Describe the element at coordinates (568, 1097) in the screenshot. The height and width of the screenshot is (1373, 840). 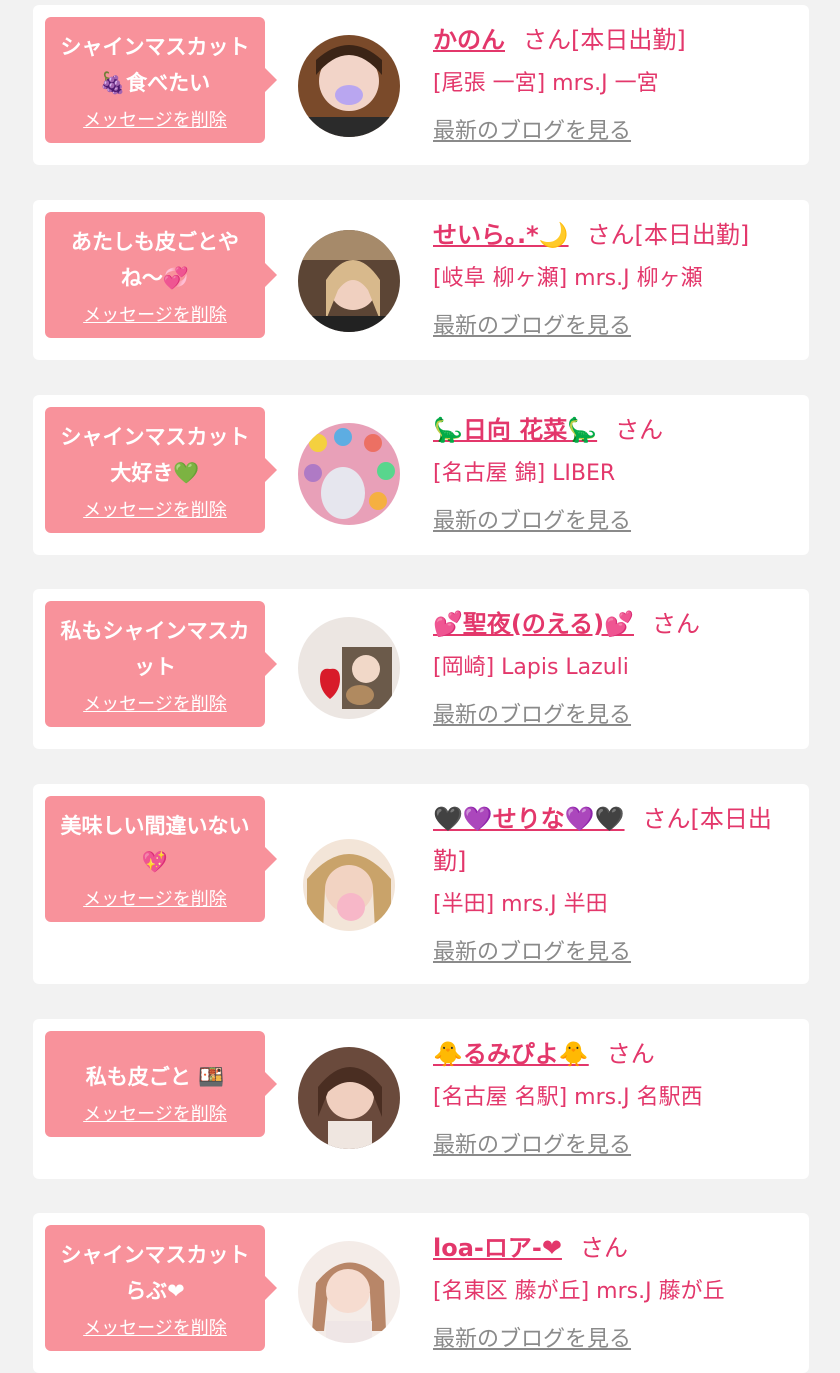
I see `shop-info: [名古屋 名駅] mrs.J 名駅西` at that location.